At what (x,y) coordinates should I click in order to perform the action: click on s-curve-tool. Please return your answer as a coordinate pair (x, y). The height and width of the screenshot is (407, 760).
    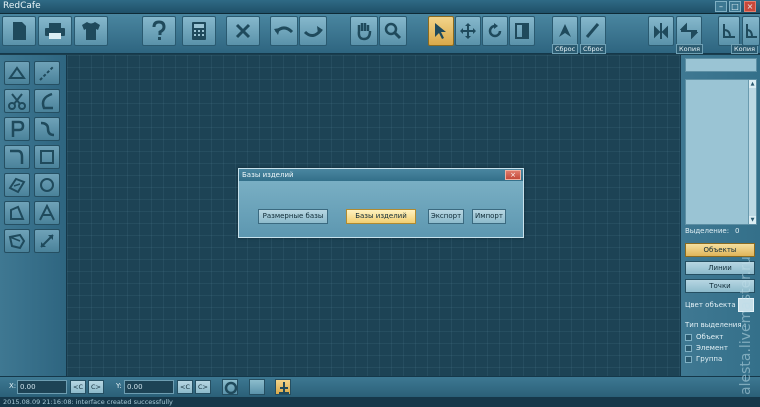
    Looking at the image, I should click on (47, 129).